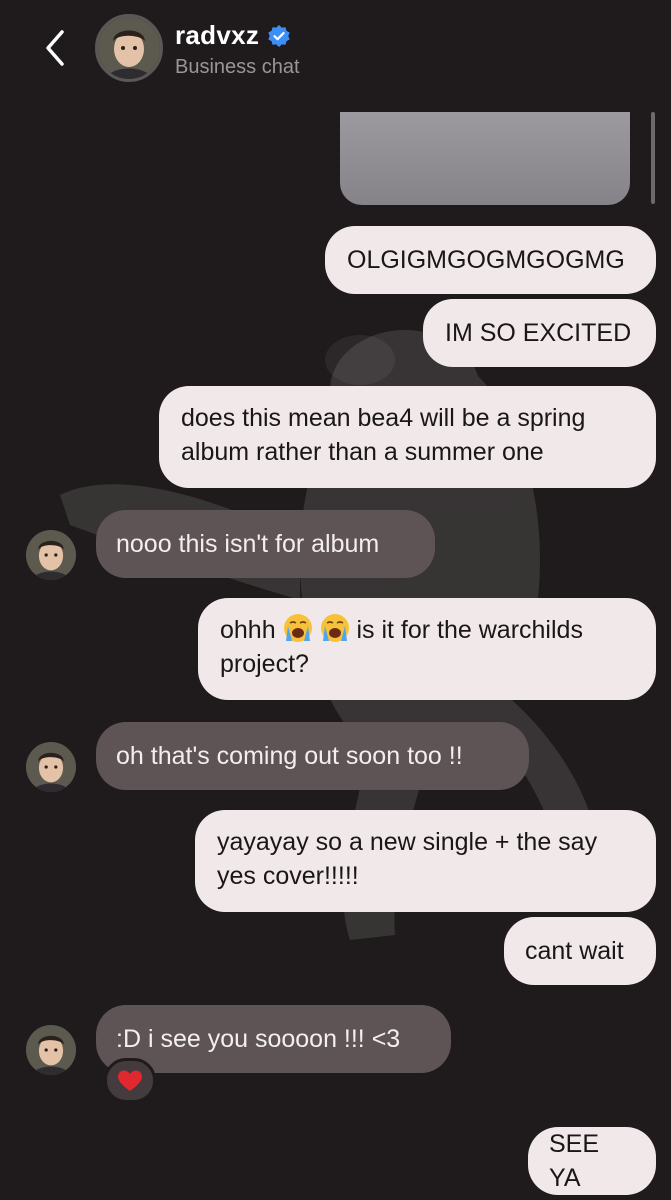 The width and height of the screenshot is (671, 1200). I want to click on red-heart-icon, so click(130, 1080).